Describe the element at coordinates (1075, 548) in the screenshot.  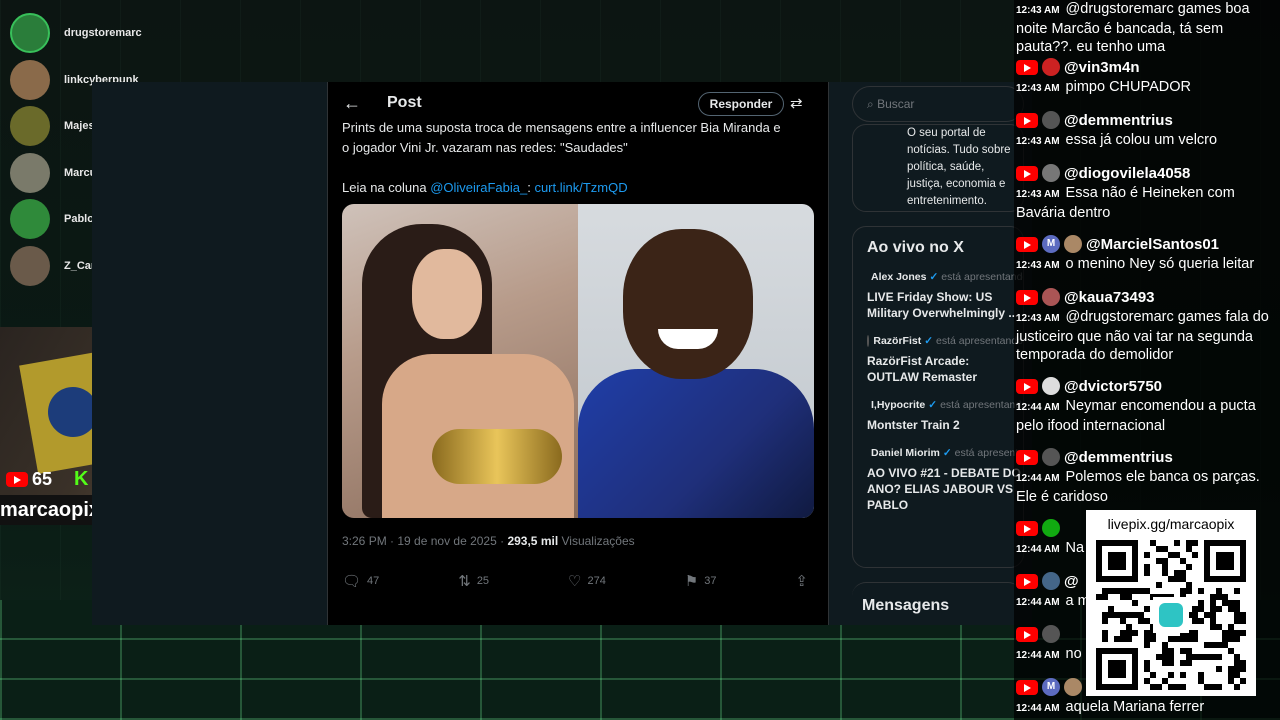
I see `chat-message-text: Na` at that location.